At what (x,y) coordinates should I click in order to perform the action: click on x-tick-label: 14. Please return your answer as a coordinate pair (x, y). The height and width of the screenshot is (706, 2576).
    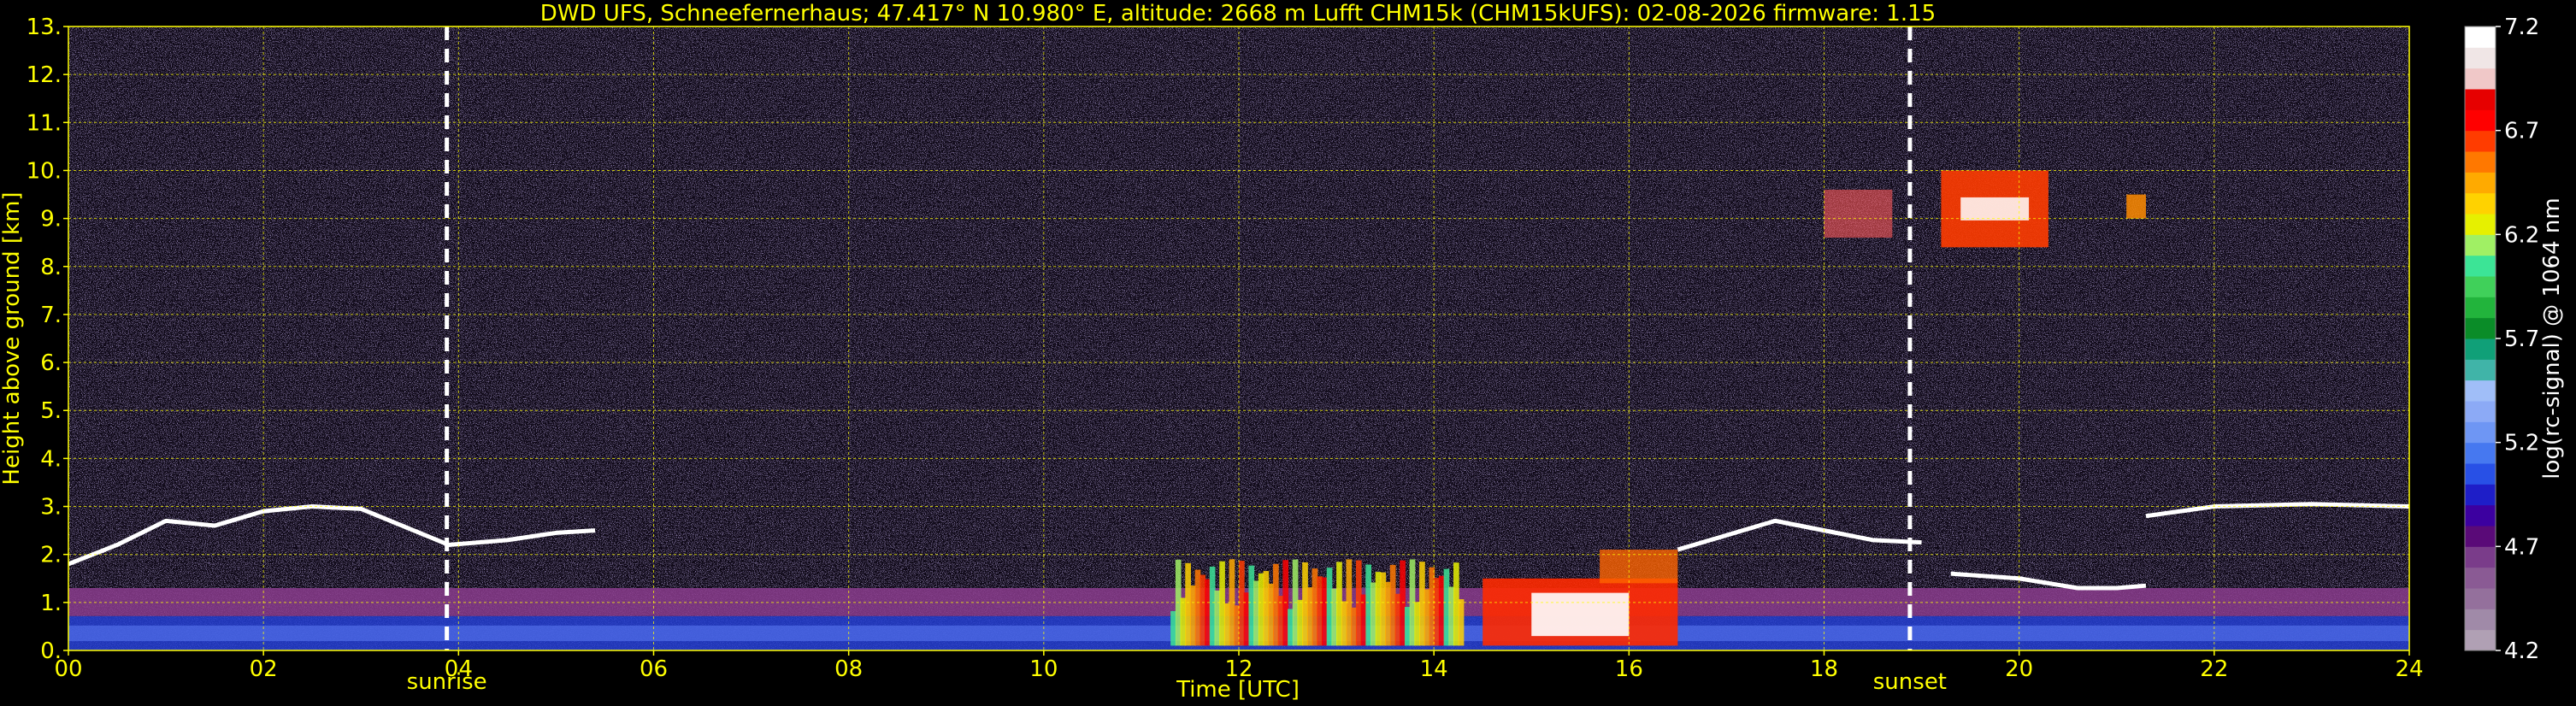
    Looking at the image, I should click on (1434, 669).